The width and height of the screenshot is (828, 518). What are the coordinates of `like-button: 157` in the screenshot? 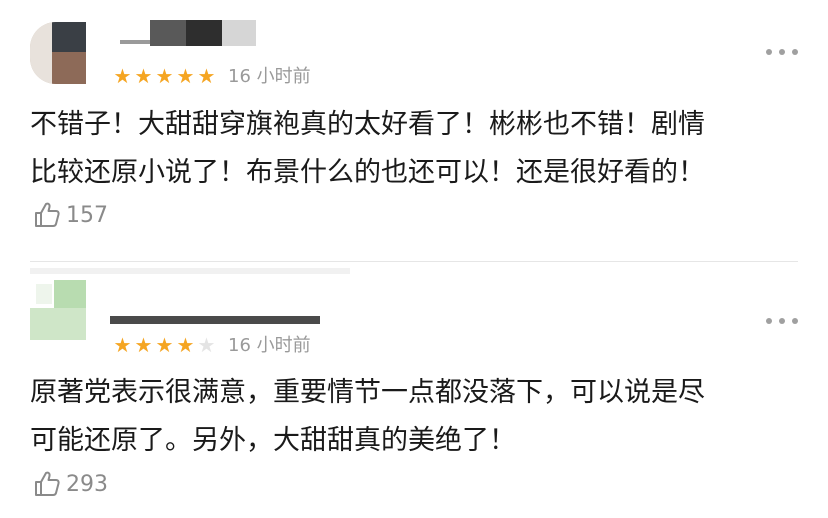 It's located at (70, 215).